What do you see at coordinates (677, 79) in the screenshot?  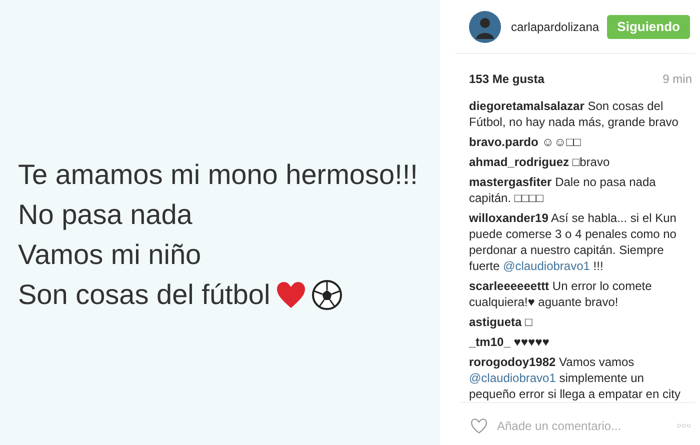 I see `post-time: 9 min` at bounding box center [677, 79].